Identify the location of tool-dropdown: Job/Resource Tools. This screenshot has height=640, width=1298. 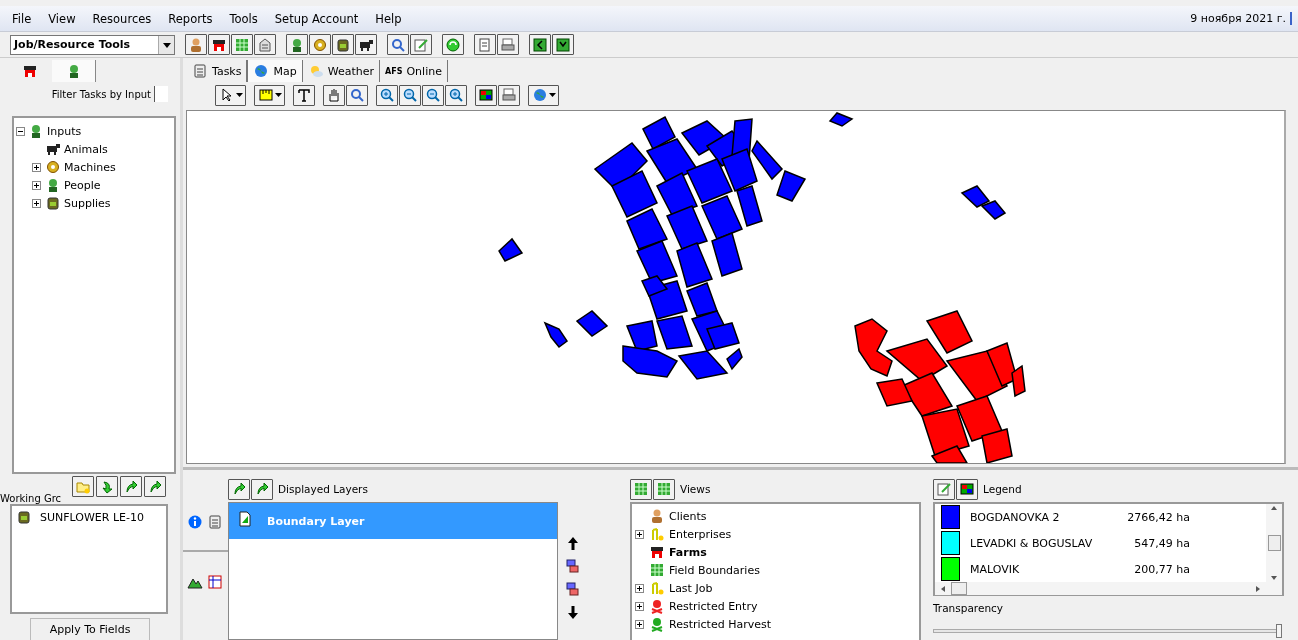
(92, 44).